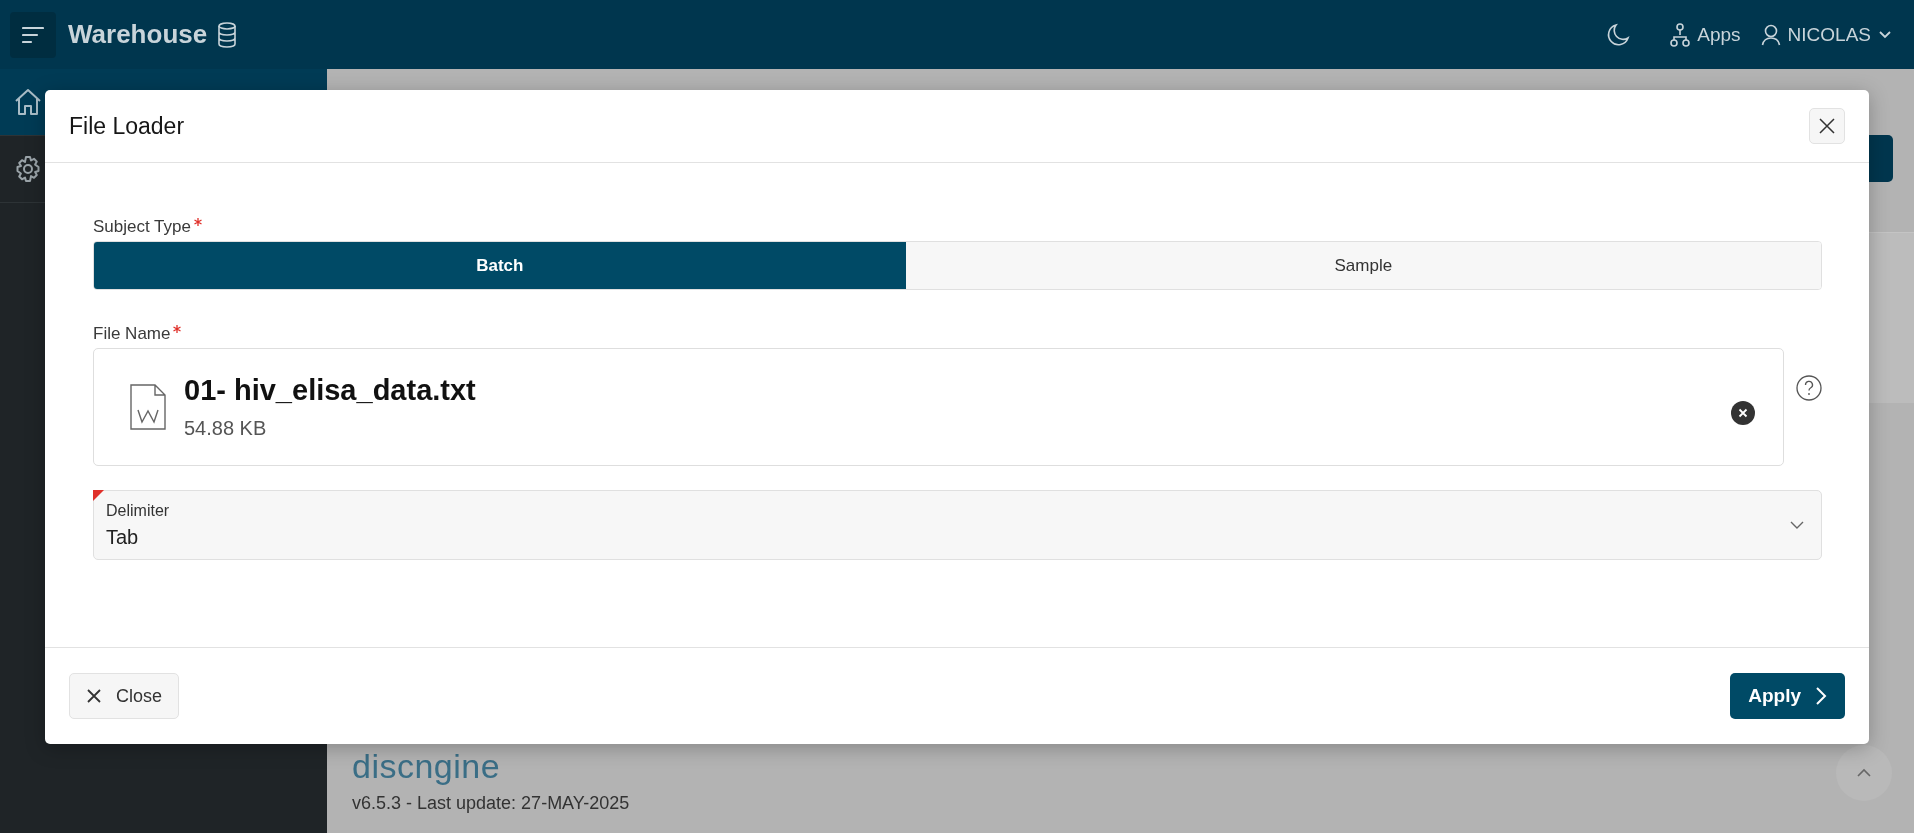 The width and height of the screenshot is (1914, 833). I want to click on dialog-title: File Loader, so click(127, 126).